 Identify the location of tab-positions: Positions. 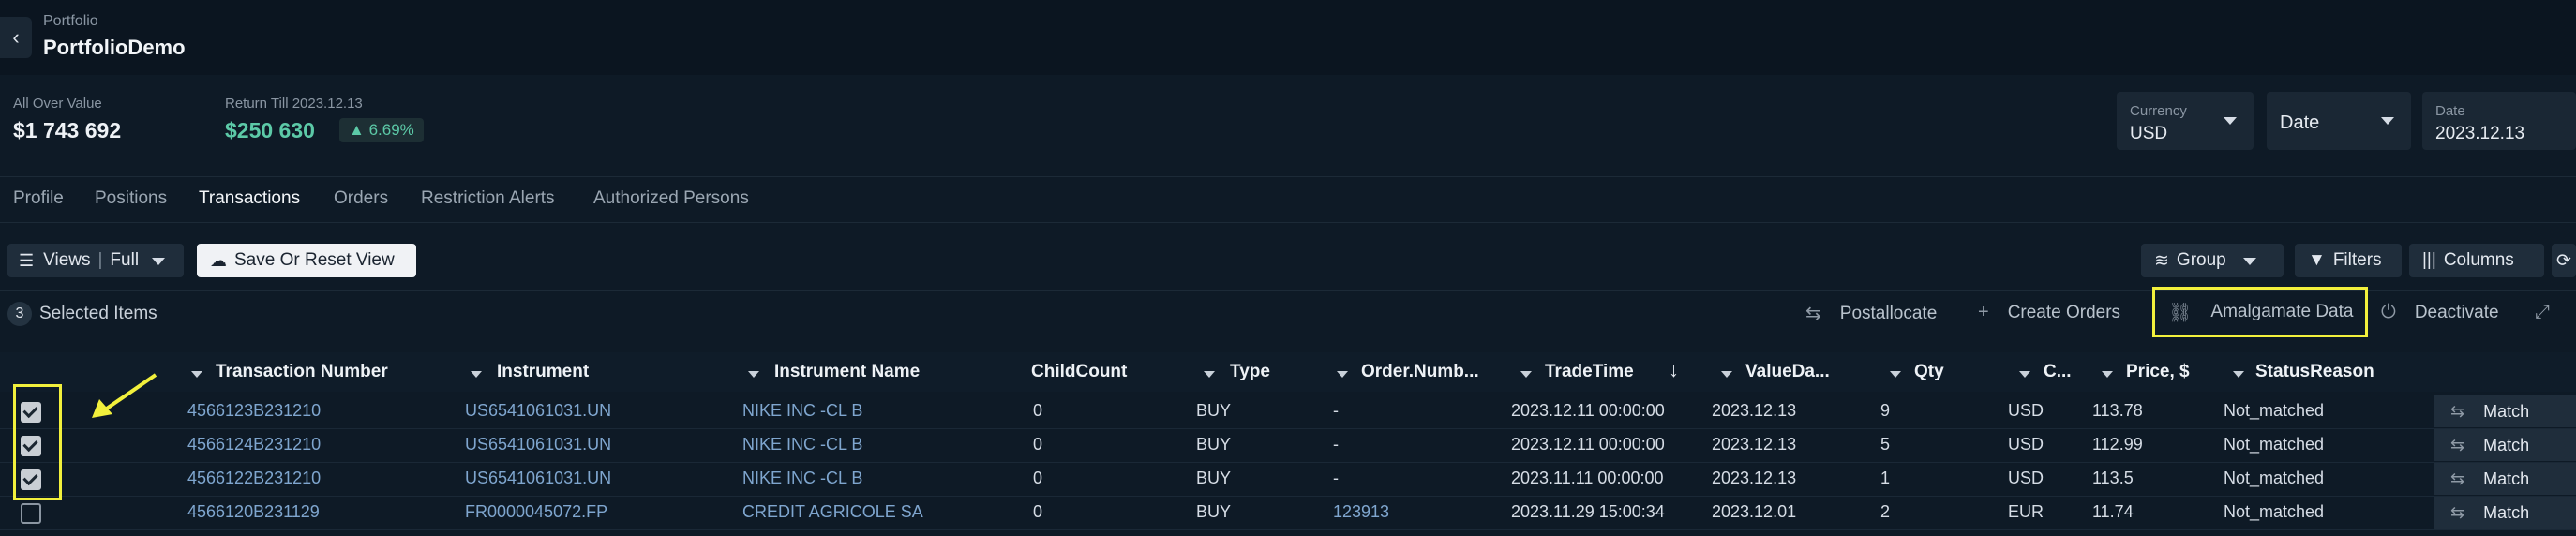
(131, 198).